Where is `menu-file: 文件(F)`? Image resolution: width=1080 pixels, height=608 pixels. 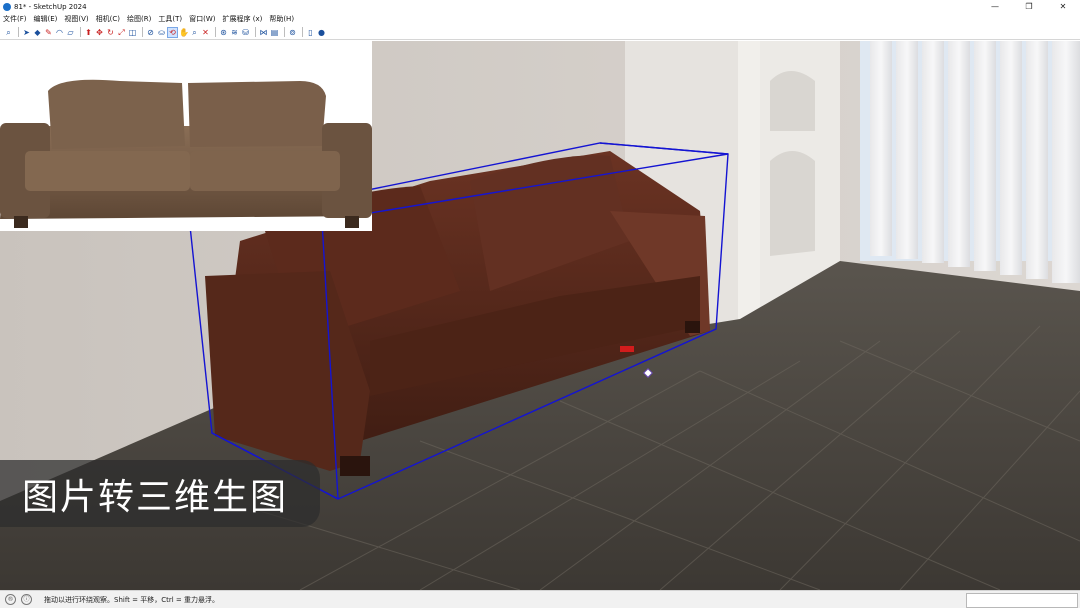
menu-file: 文件(F) is located at coordinates (15, 19).